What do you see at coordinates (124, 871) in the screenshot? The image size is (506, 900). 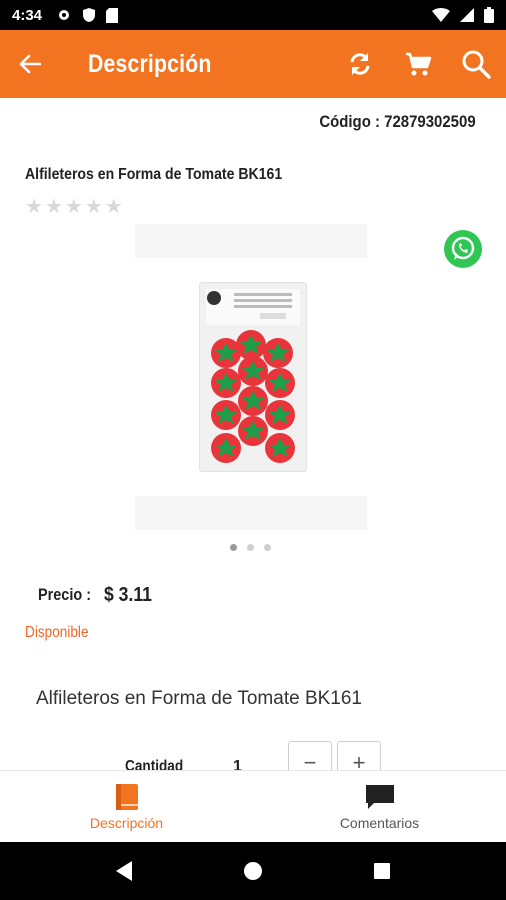 I see `back-triangle-icon` at bounding box center [124, 871].